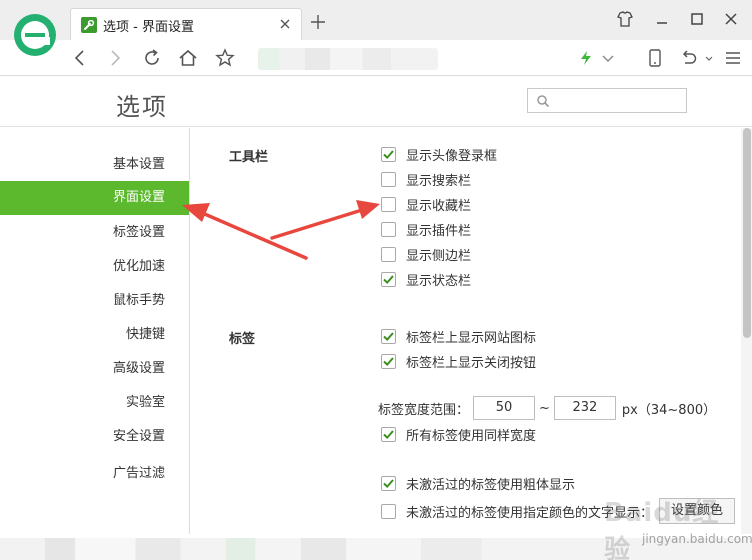 This screenshot has height=560, width=752. What do you see at coordinates (458, 361) in the screenshot?
I see `option-tab-show-close-button: 标签栏上显示关闭按钮` at bounding box center [458, 361].